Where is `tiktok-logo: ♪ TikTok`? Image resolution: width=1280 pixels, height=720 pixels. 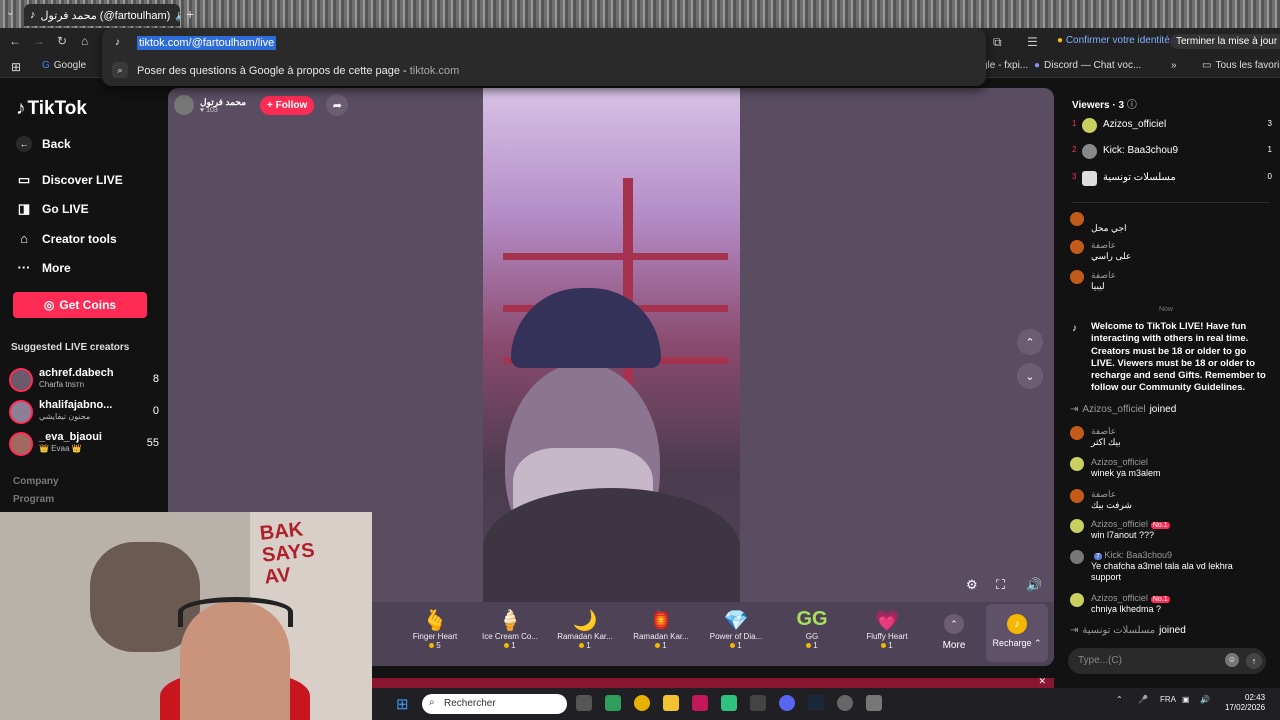
tiktok-logo: ♪ TikTok is located at coordinates (51, 109).